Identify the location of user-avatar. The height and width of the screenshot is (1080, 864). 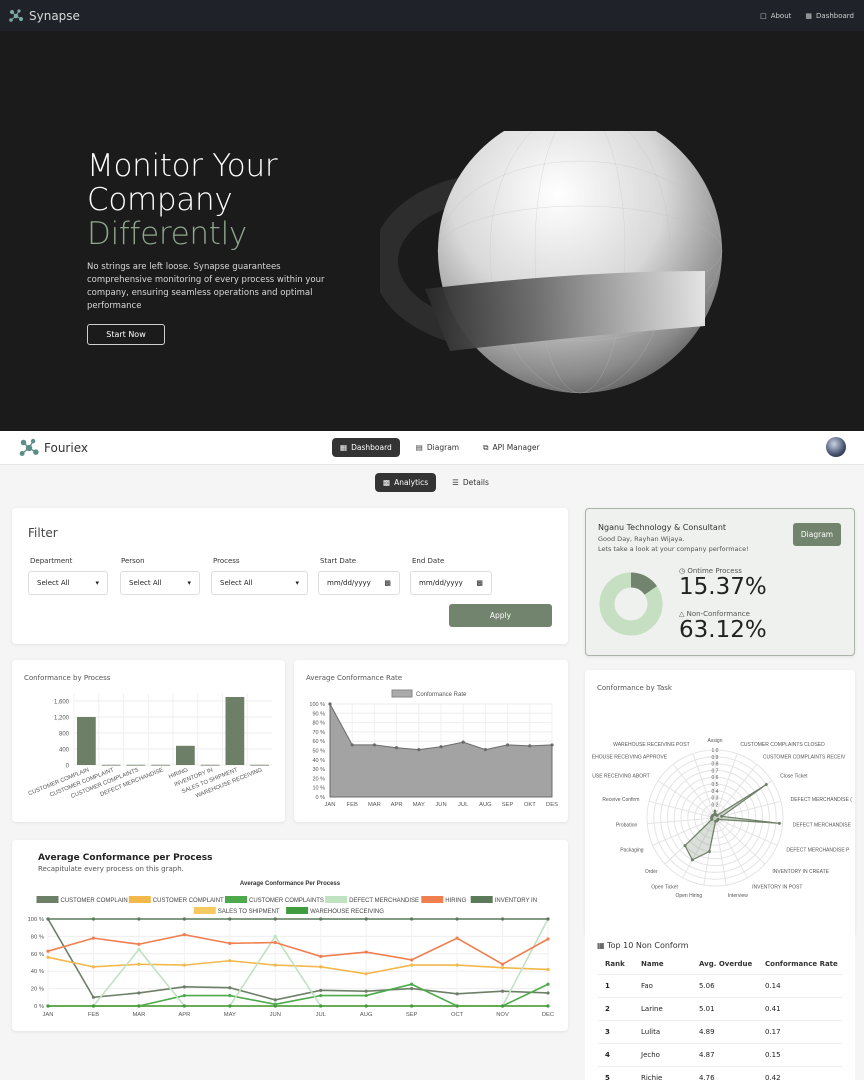
(836, 447).